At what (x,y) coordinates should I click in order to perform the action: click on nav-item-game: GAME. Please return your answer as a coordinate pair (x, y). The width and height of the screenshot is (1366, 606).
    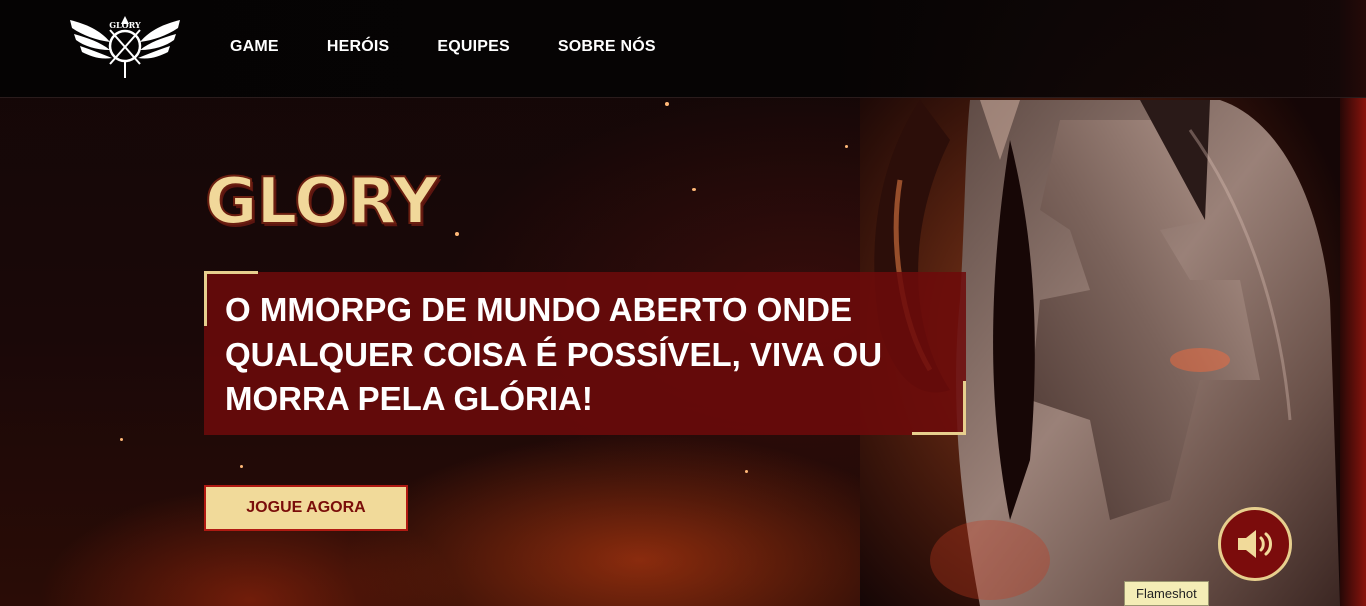
    Looking at the image, I should click on (254, 47).